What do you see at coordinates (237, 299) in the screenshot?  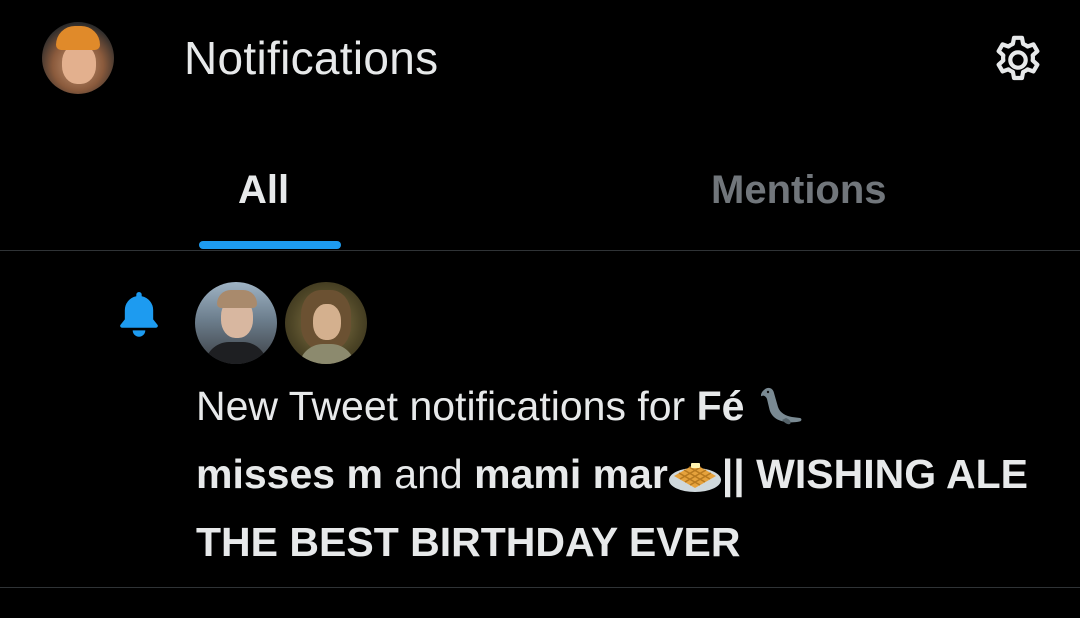 I see `avatar-hair` at bounding box center [237, 299].